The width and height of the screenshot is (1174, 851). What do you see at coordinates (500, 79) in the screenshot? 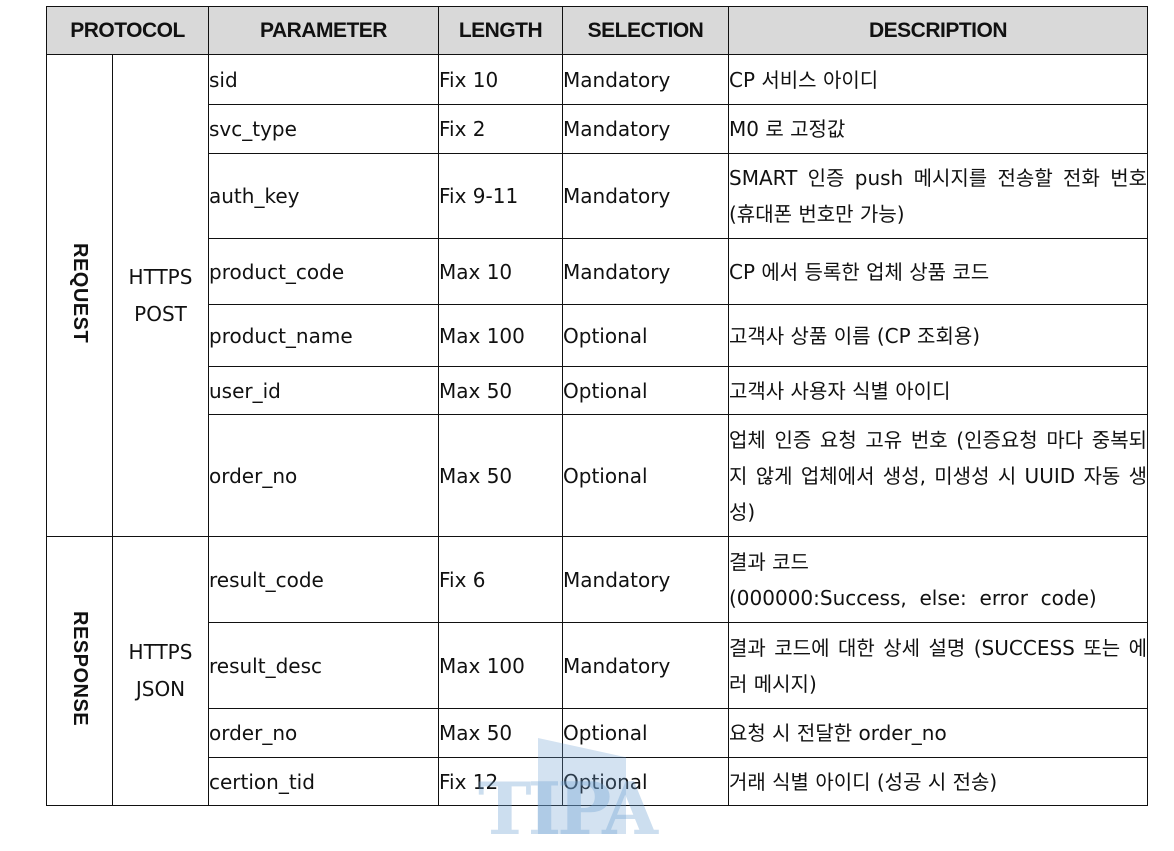
I see `param-length: Fix 10` at bounding box center [500, 79].